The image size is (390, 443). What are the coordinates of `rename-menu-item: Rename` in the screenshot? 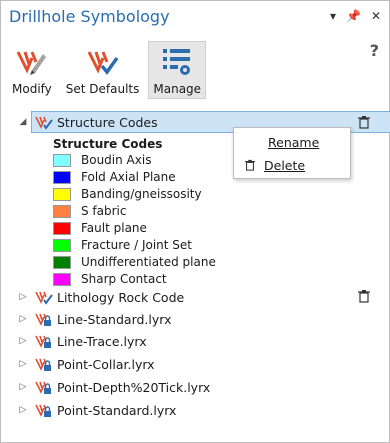 It's located at (292, 142).